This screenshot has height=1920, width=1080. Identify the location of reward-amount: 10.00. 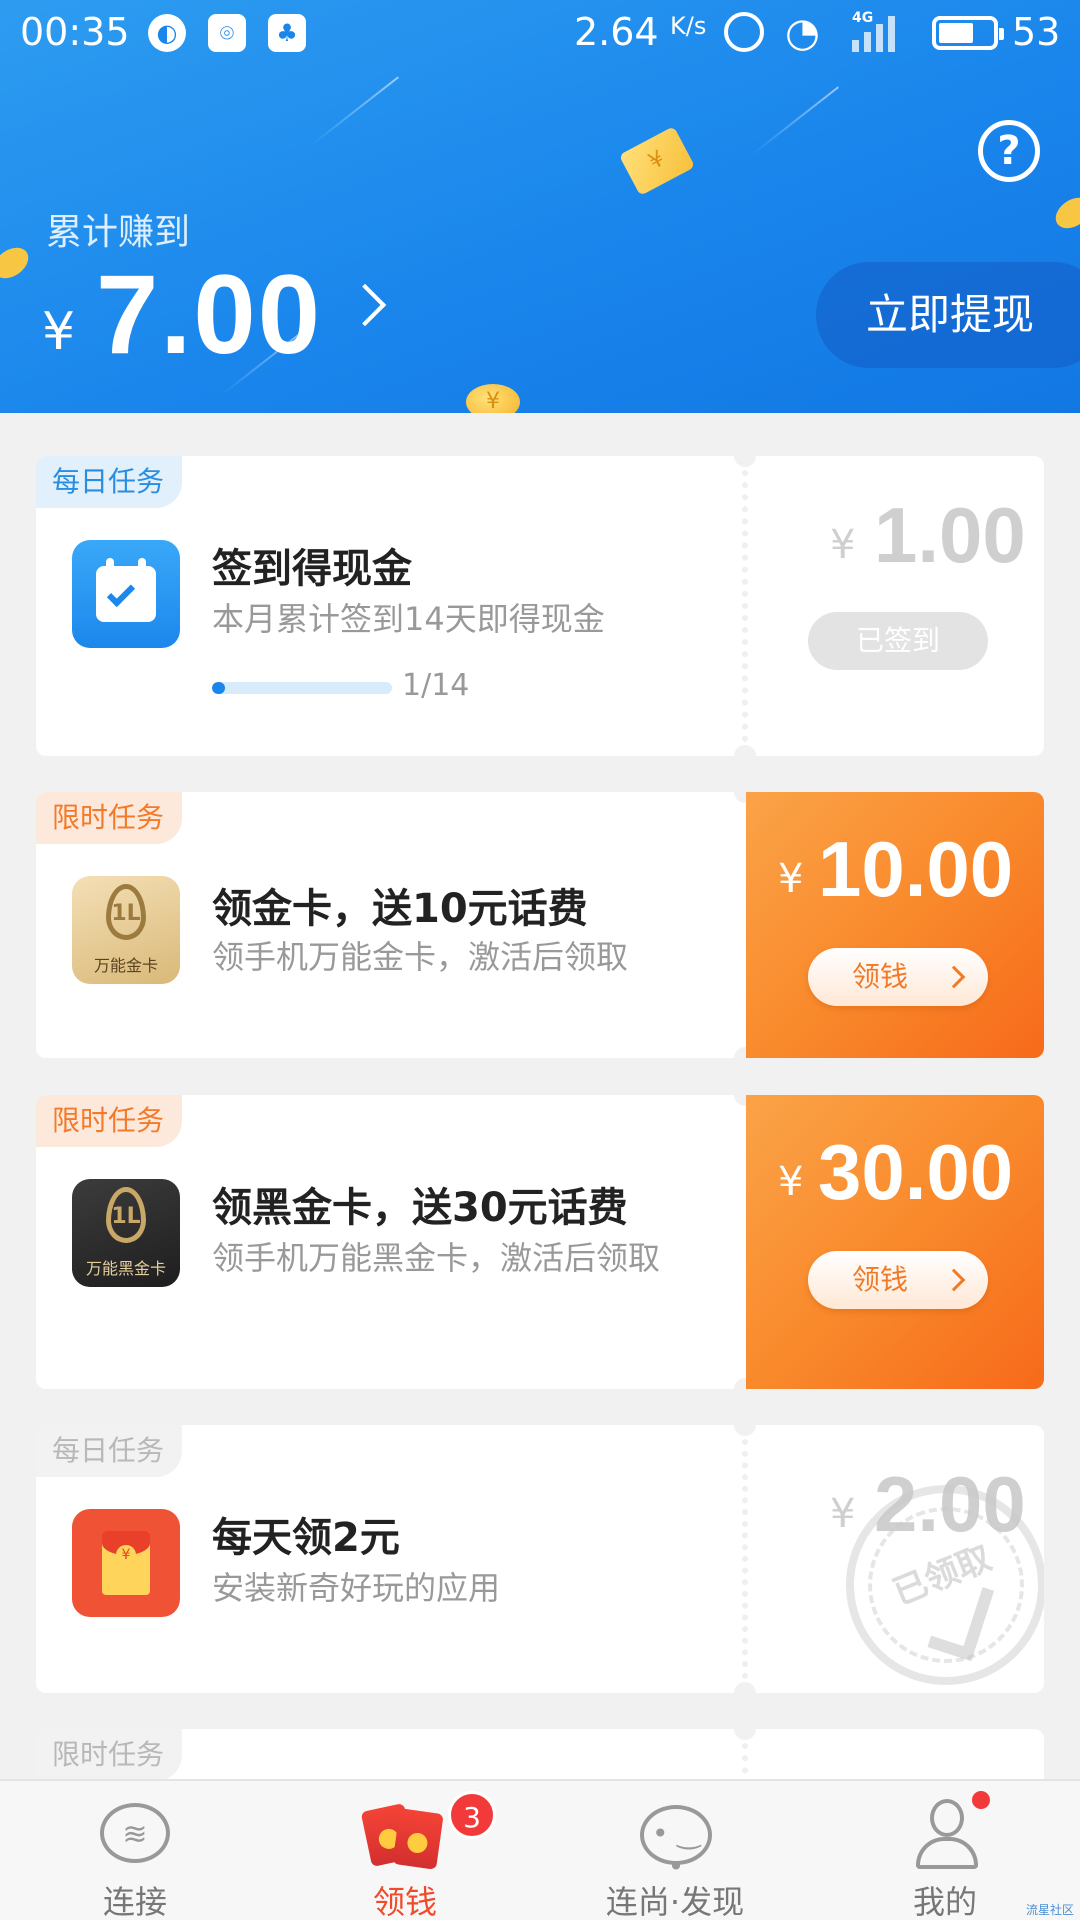
(916, 869).